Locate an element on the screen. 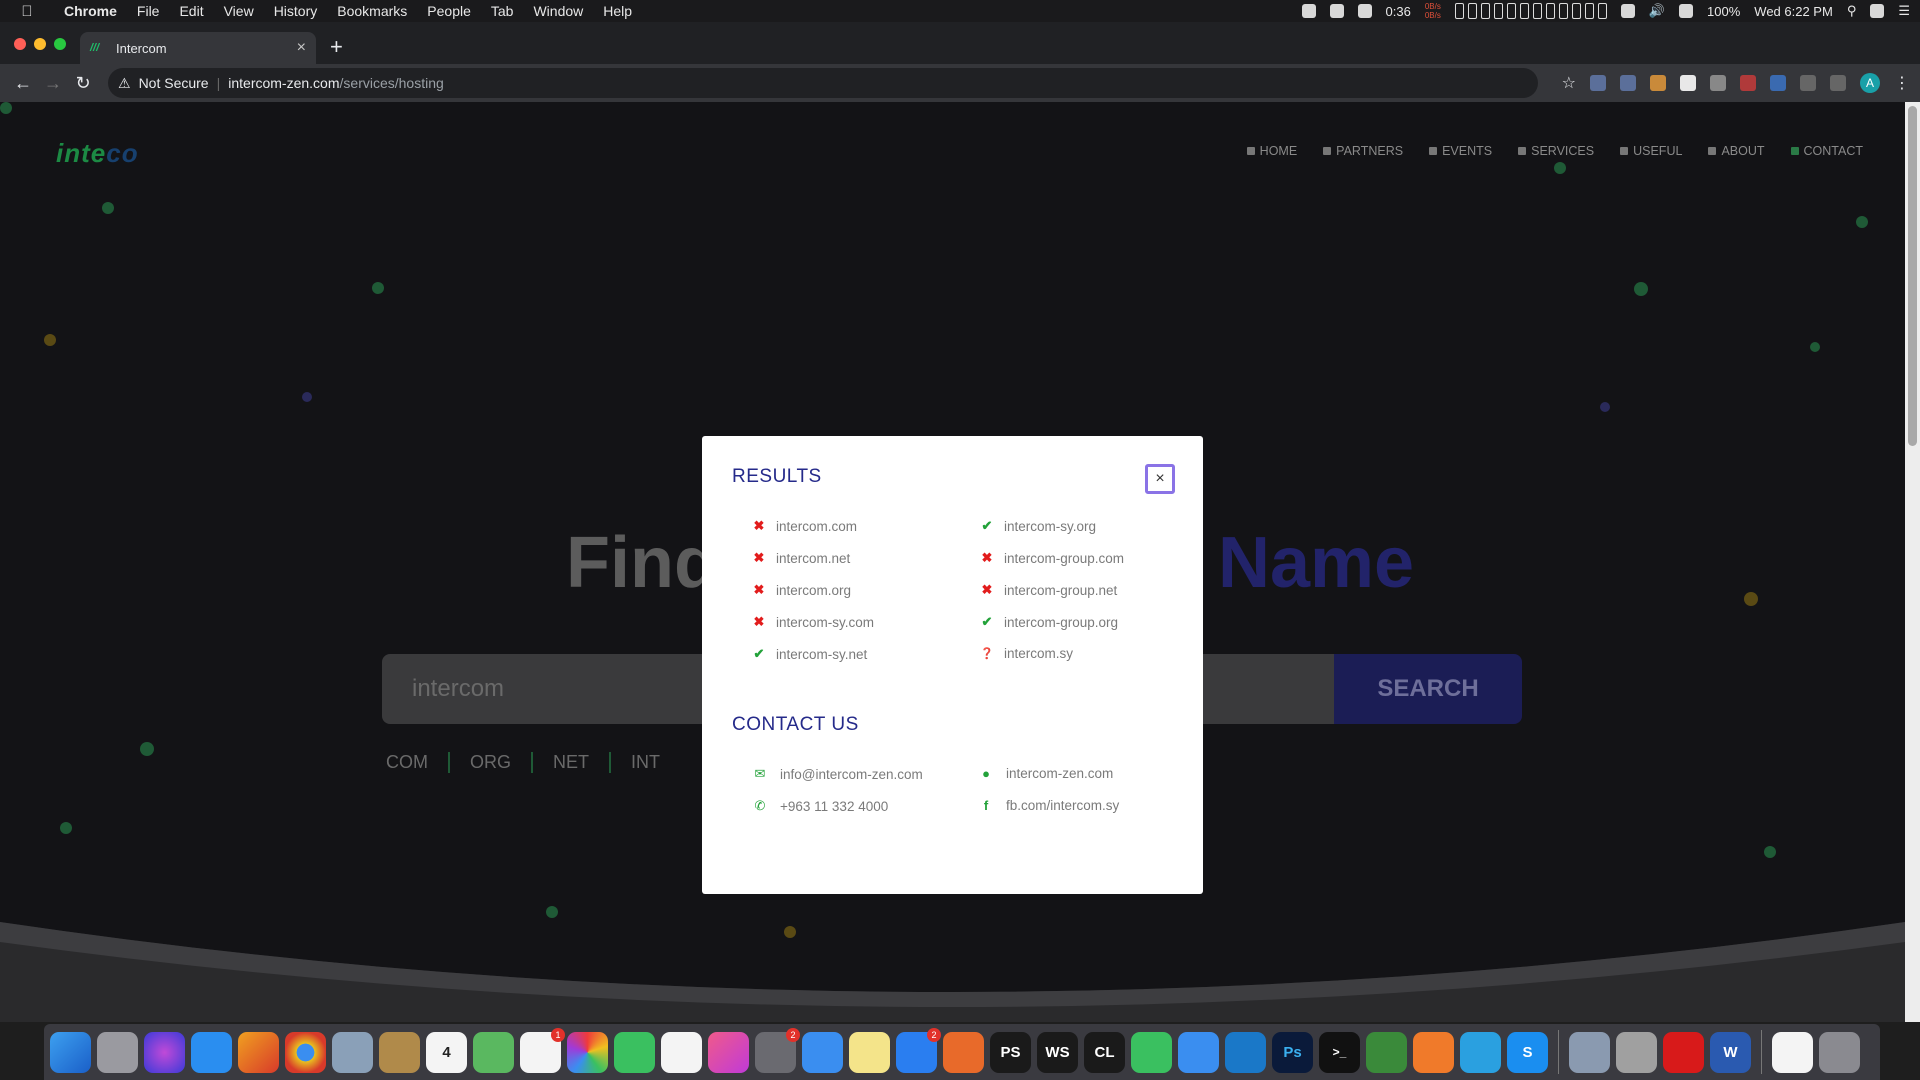  timer-readout: 0:36 is located at coordinates (1398, 11).